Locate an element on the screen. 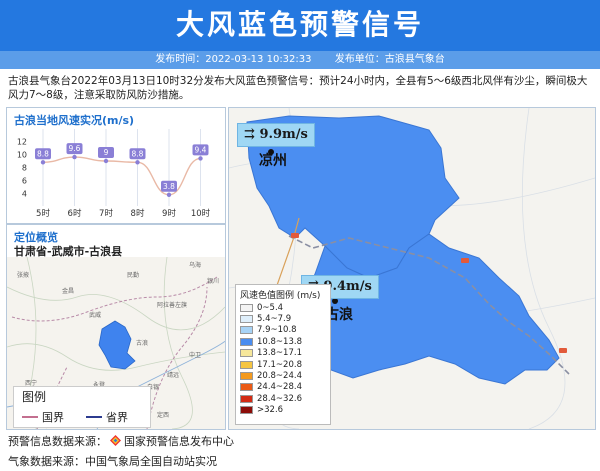  national-border-label: 国界 is located at coordinates (53, 417).